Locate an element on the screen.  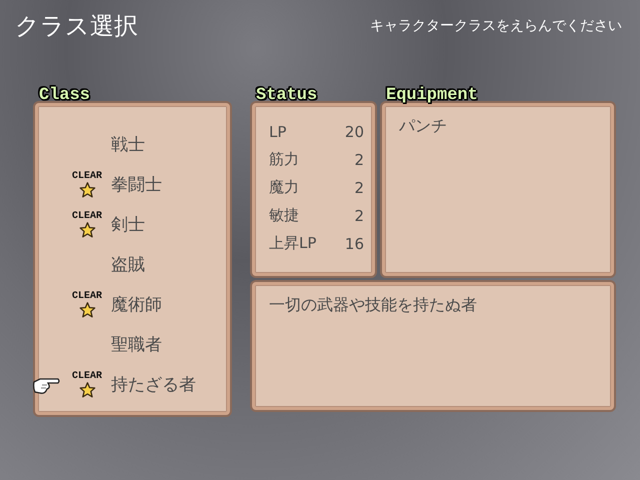
class-option: 拳闘士 is located at coordinates (136, 184).